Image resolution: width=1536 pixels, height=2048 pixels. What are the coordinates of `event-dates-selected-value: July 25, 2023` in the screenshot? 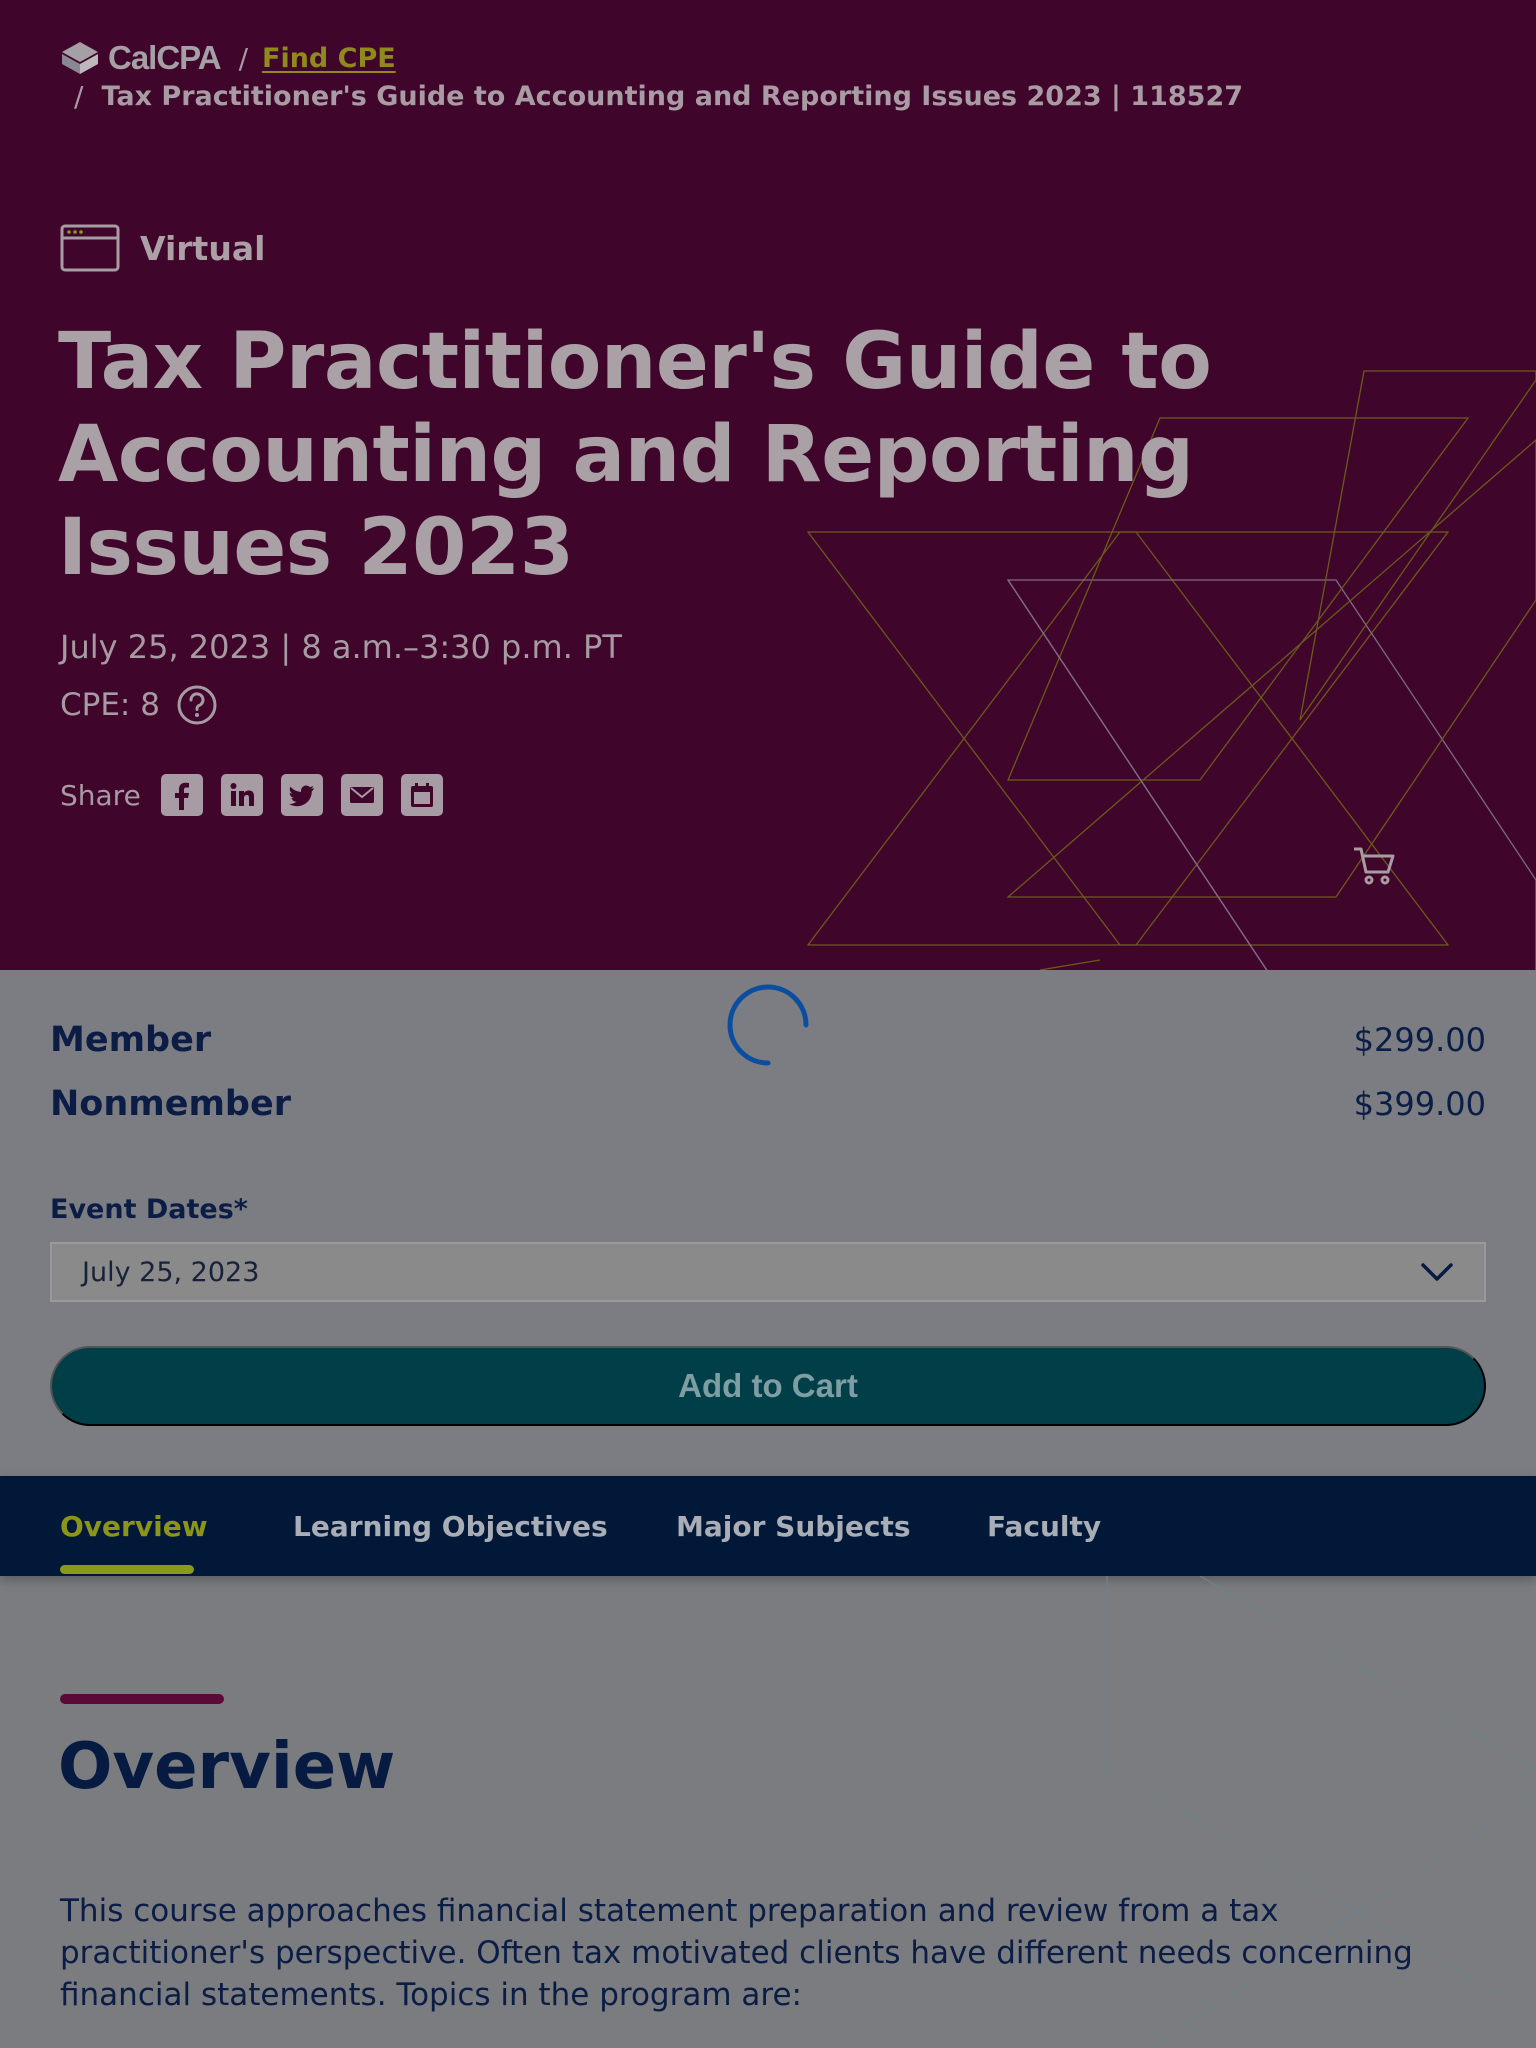 It's located at (171, 1272).